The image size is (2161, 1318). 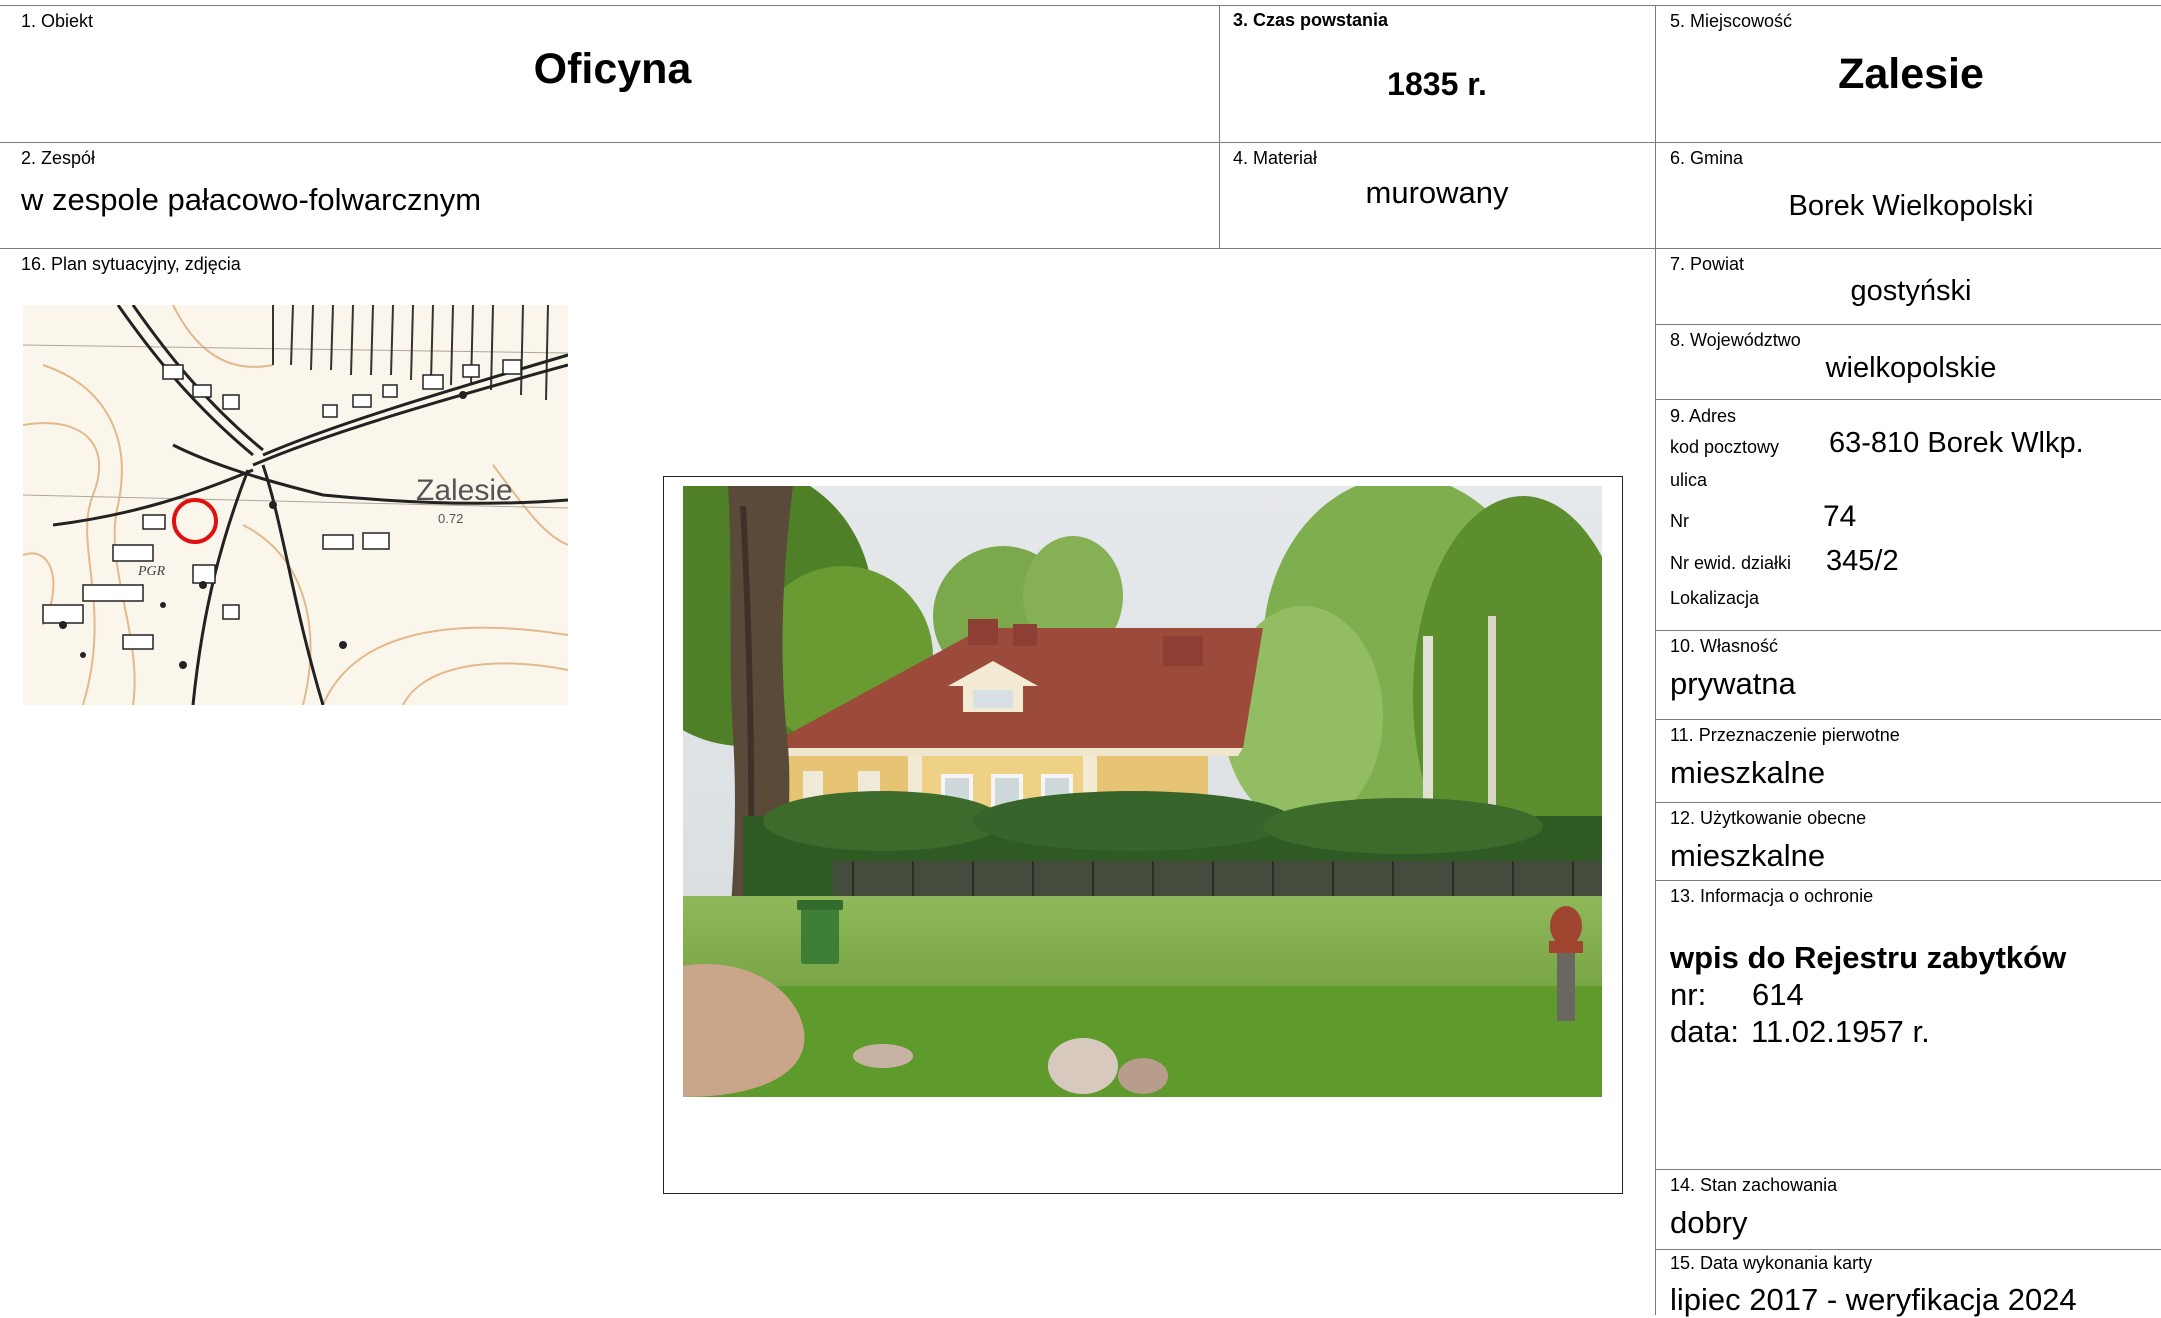 What do you see at coordinates (1956, 443) in the screenshot?
I see `kod-value: 63-810 Borek Wlkp.` at bounding box center [1956, 443].